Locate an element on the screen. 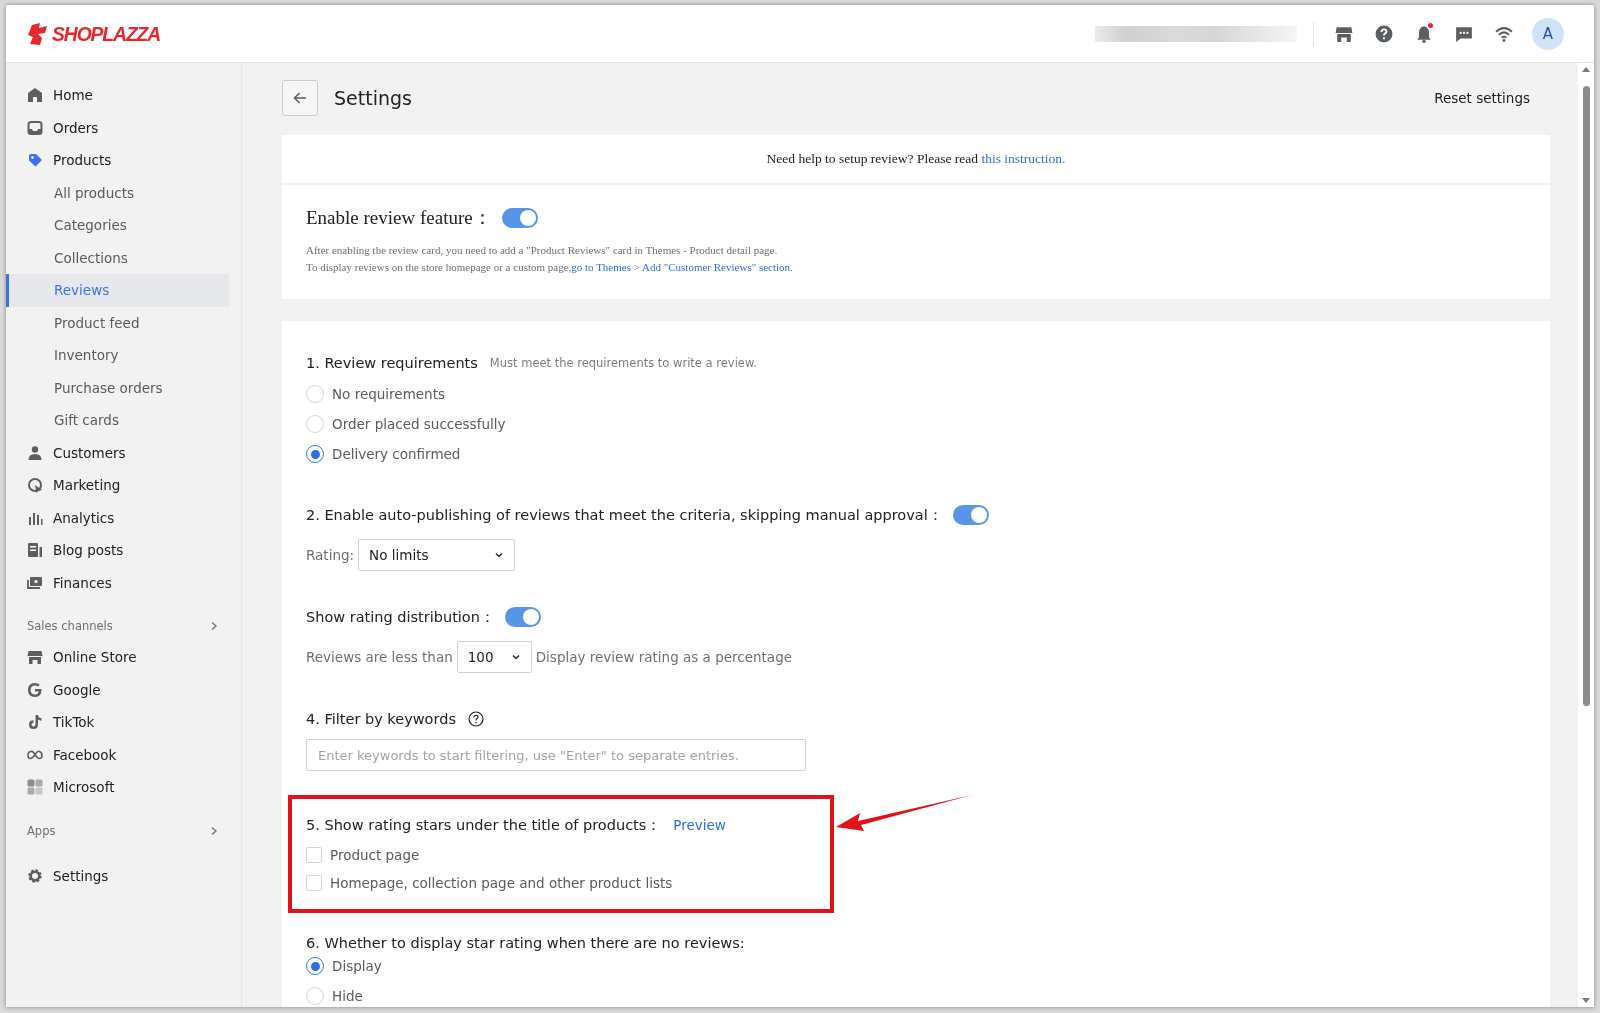 The image size is (1600, 1013). section-title: 4. Filter by keywords is located at coordinates (381, 719).